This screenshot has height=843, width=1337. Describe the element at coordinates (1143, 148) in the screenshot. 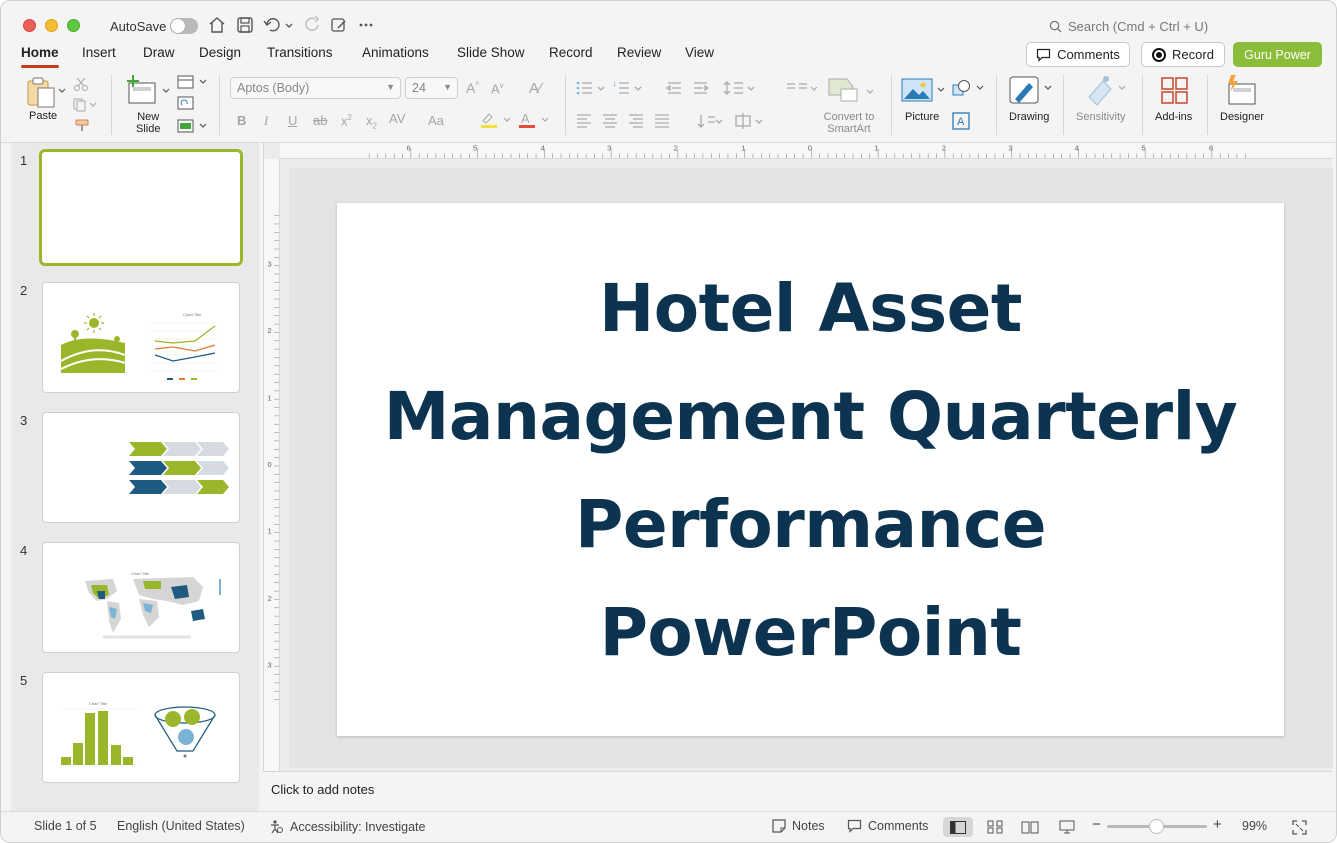

I see `ruler-label: 5` at that location.